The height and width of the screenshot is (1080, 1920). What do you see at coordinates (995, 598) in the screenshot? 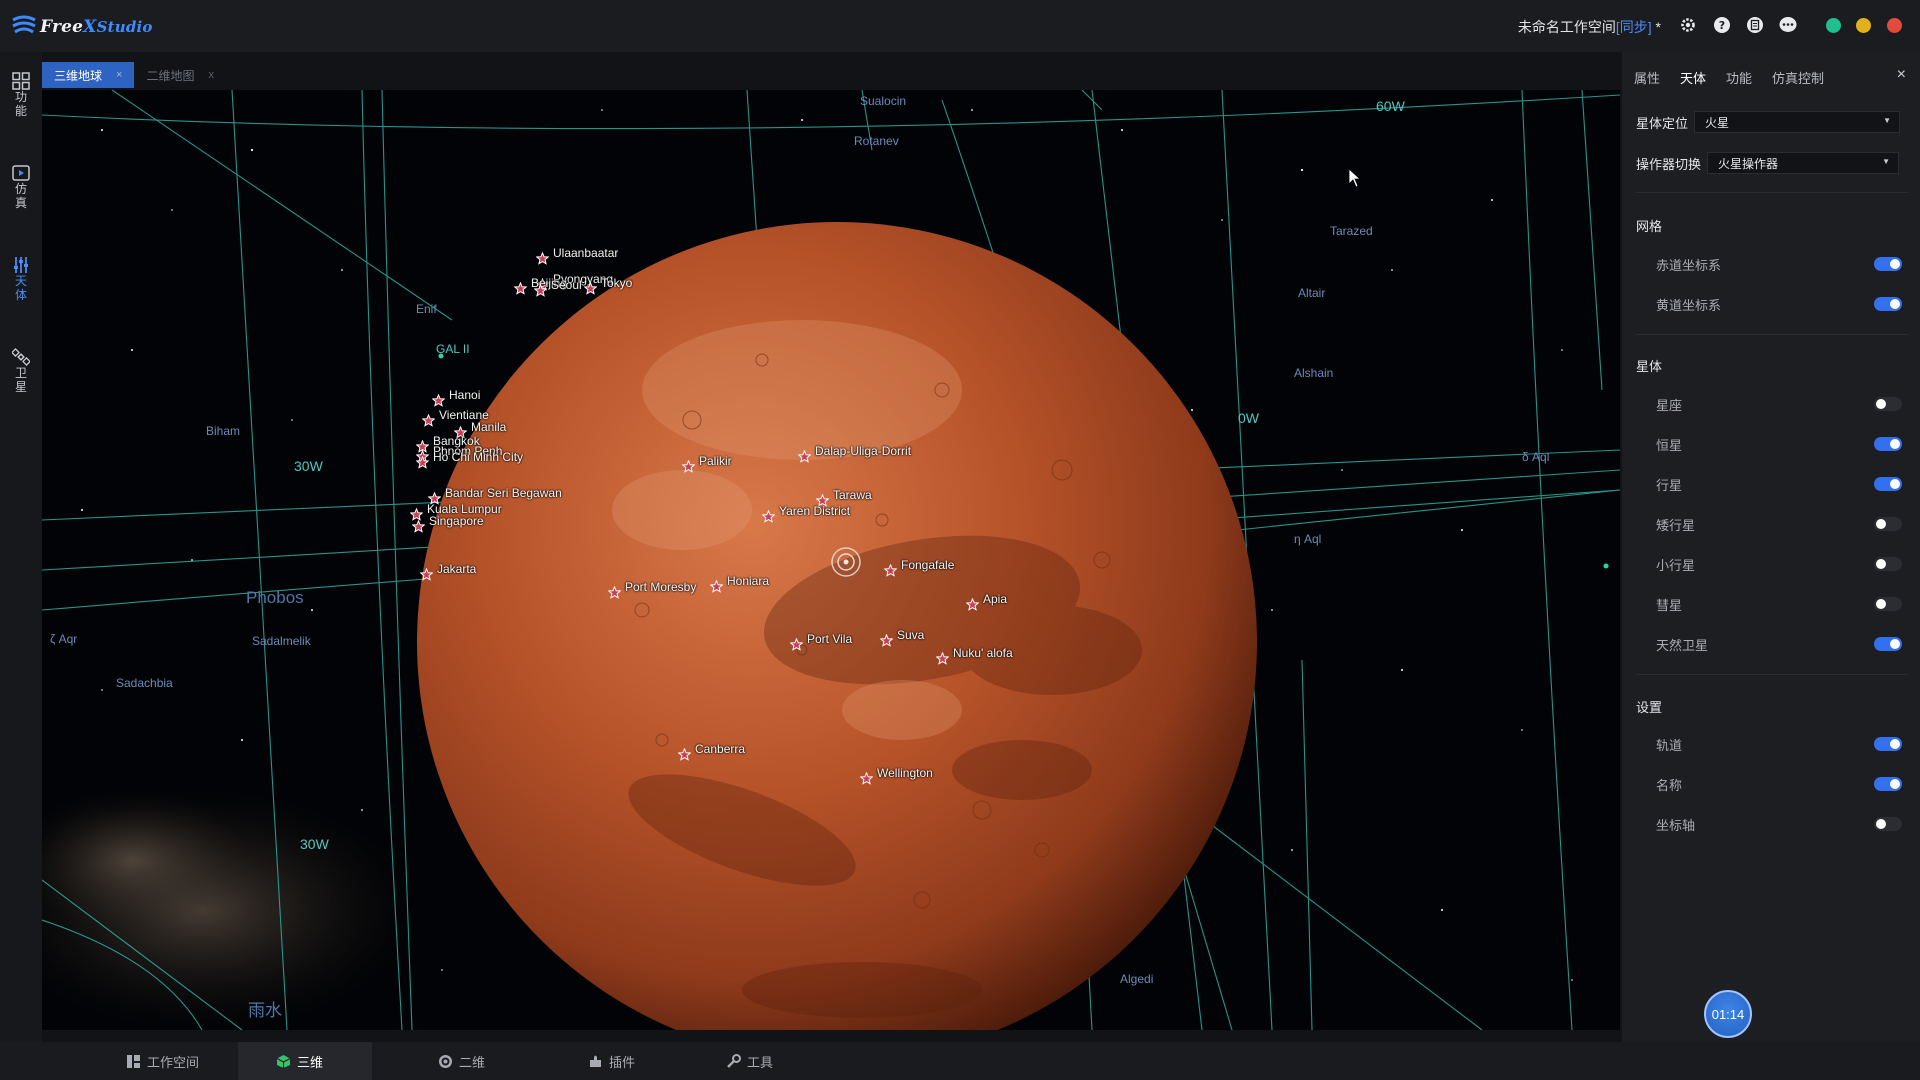
I see `city-name: Apia` at bounding box center [995, 598].